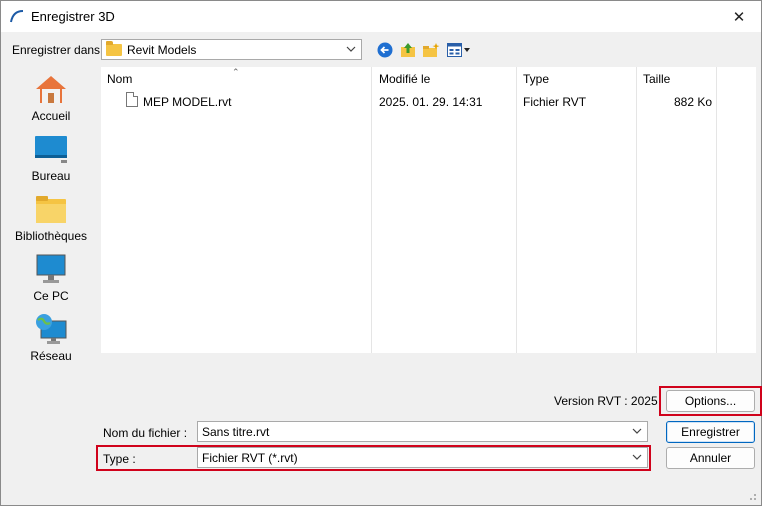 This screenshot has width=762, height=506. What do you see at coordinates (459, 50) in the screenshot?
I see `view-menu-icon` at bounding box center [459, 50].